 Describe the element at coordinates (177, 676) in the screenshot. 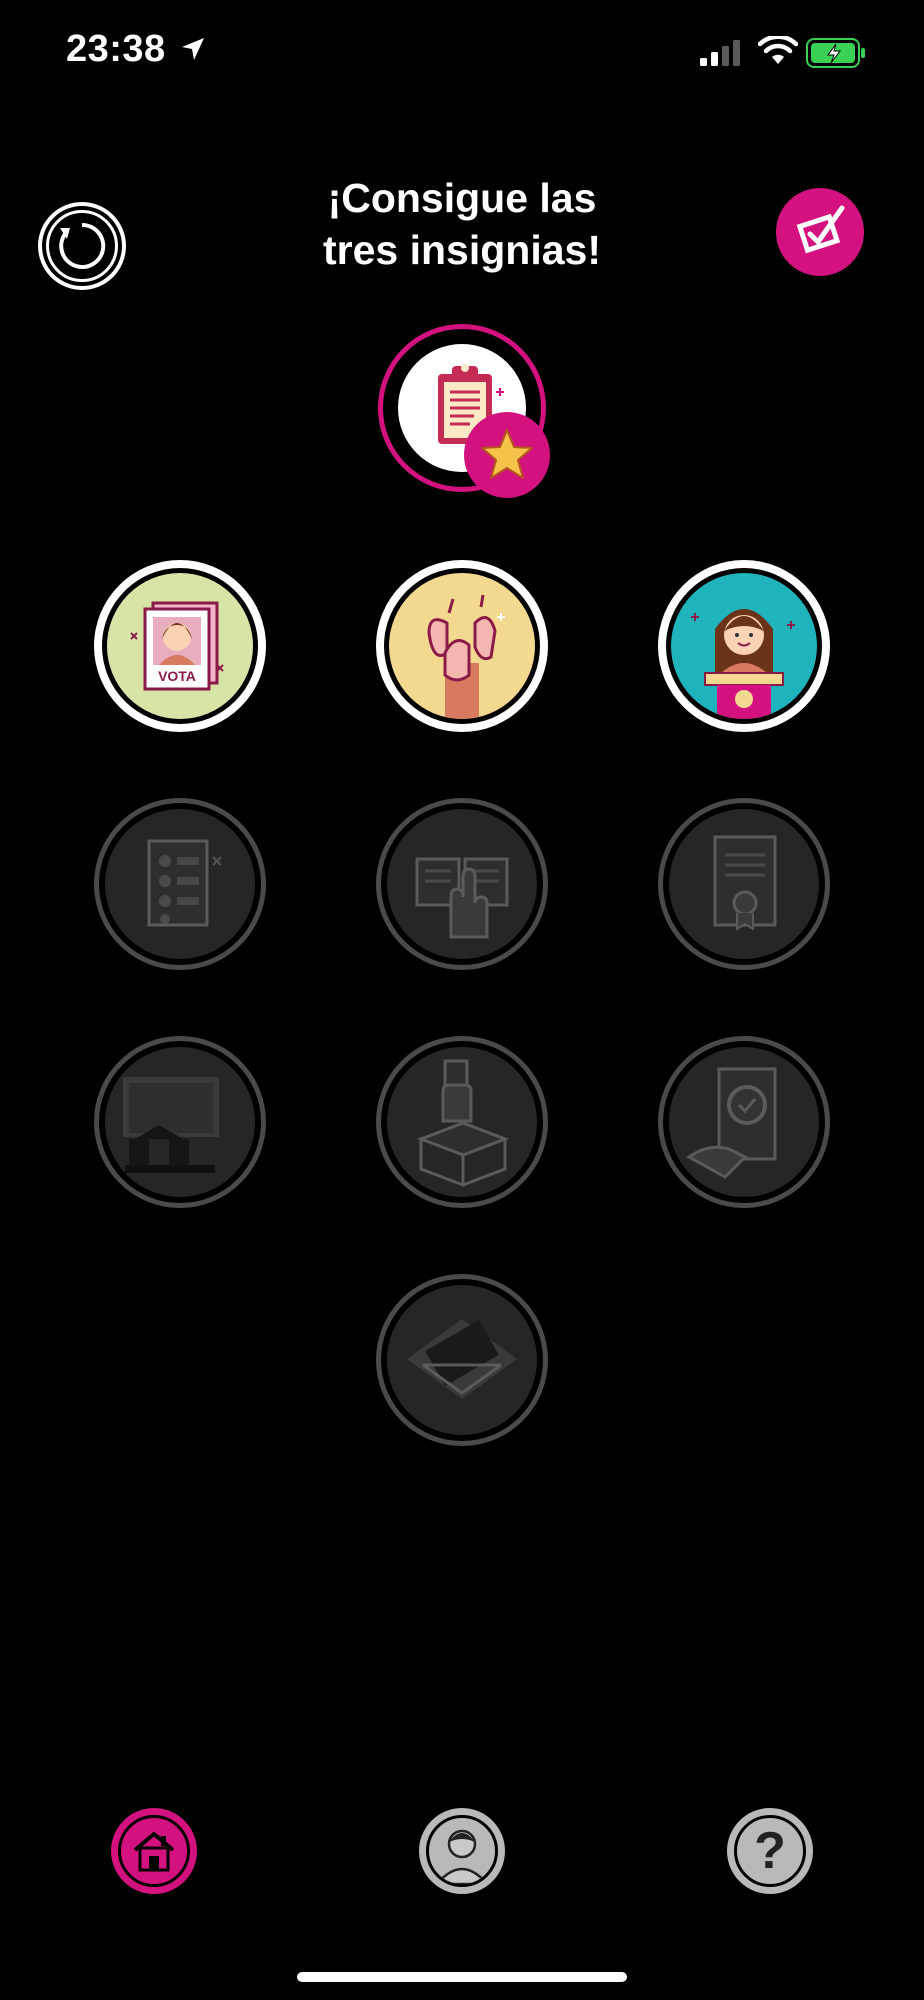

I see `vota-label: VOTA` at that location.